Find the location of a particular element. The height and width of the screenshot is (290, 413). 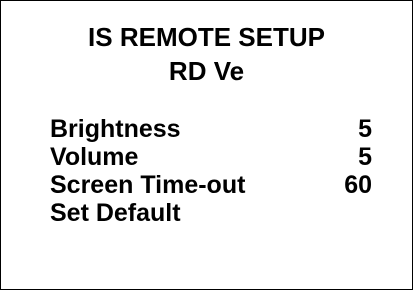

menu-item-screen-timeout: Screen Time-out 60 is located at coordinates (211, 185).